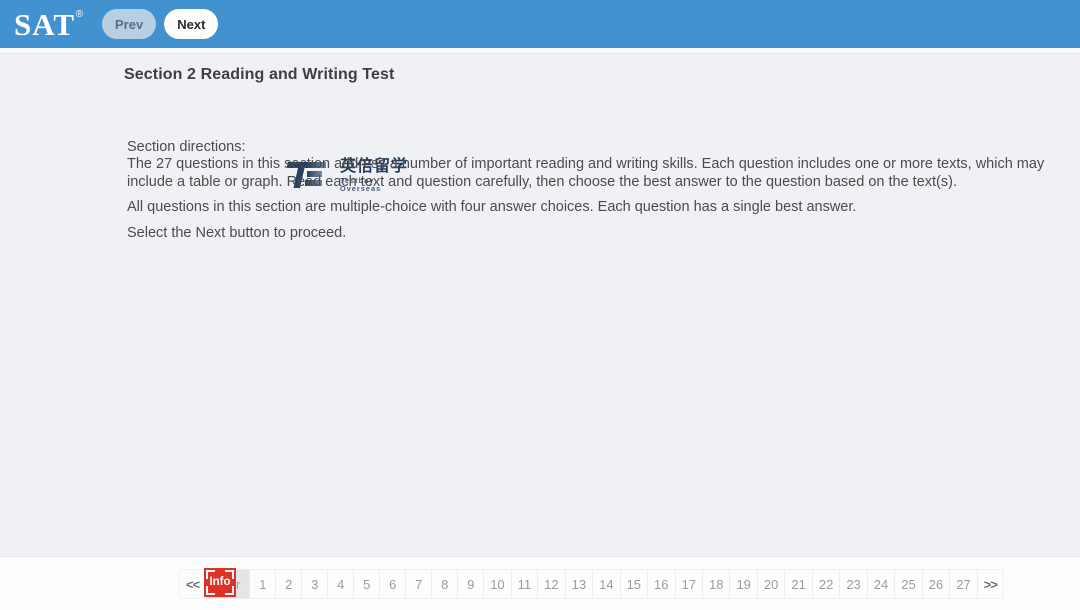 Image resolution: width=1080 pixels, height=610 pixels. I want to click on pager-prev-arrow: <<, so click(193, 584).